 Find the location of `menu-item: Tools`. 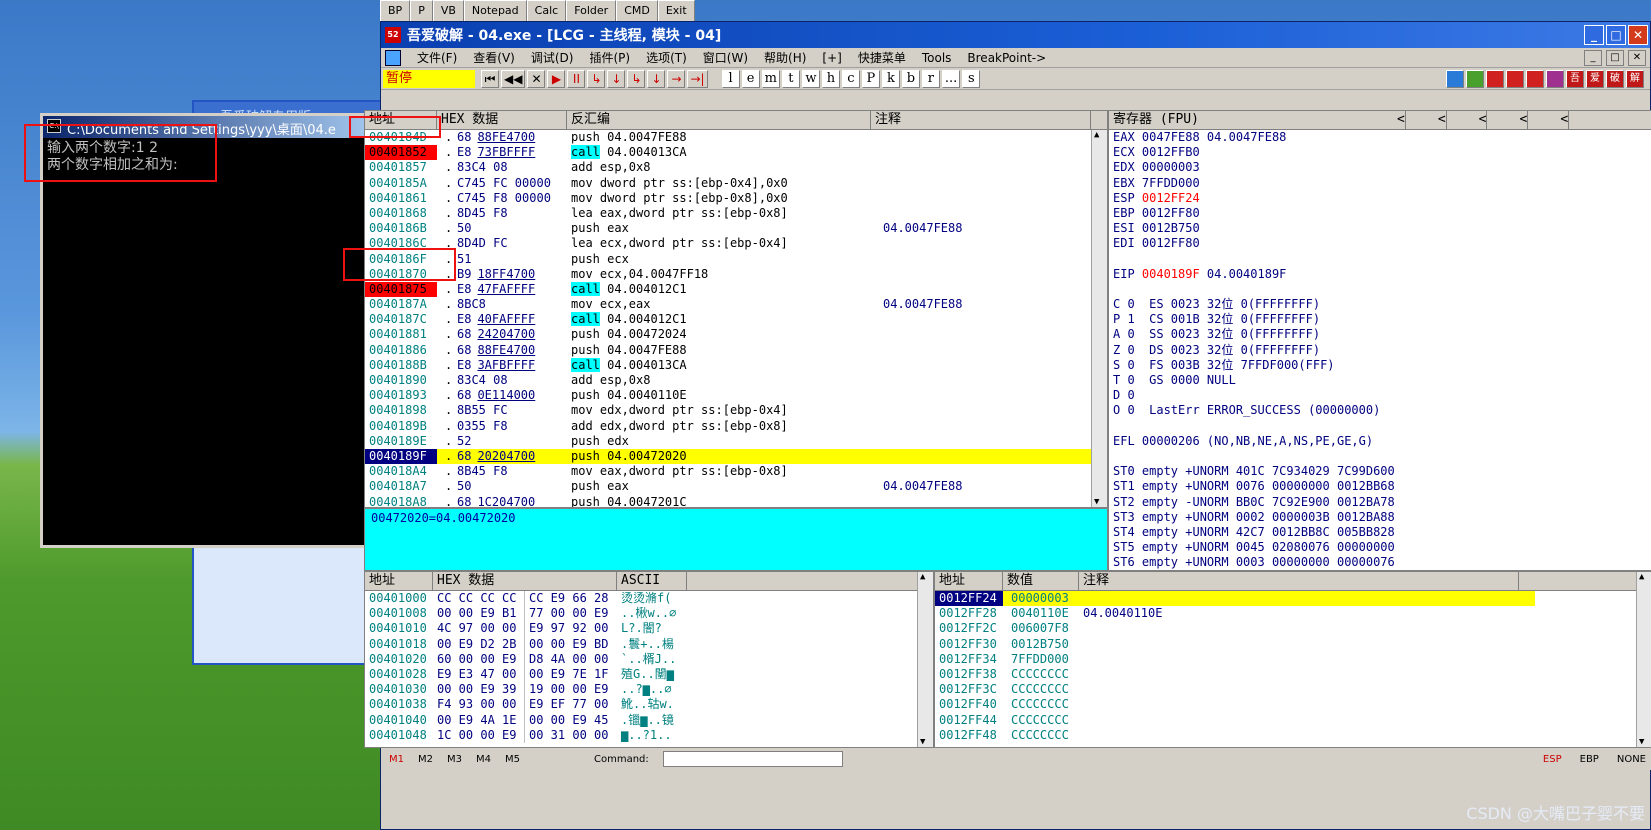

menu-item: Tools is located at coordinates (937, 58).